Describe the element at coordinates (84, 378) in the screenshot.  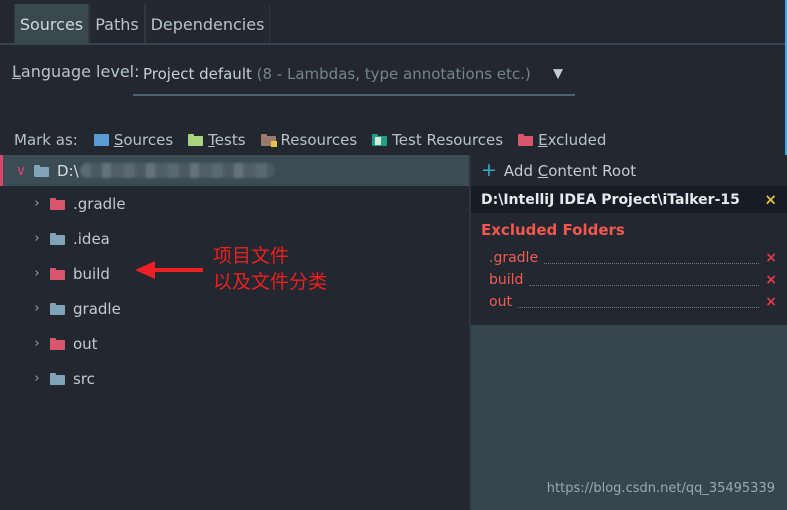
I see `tree-item-label: src` at that location.